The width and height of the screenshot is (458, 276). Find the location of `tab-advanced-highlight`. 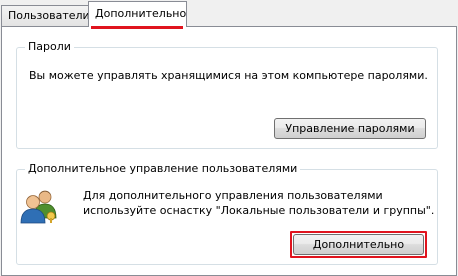

tab-advanced-highlight is located at coordinates (137, 27).